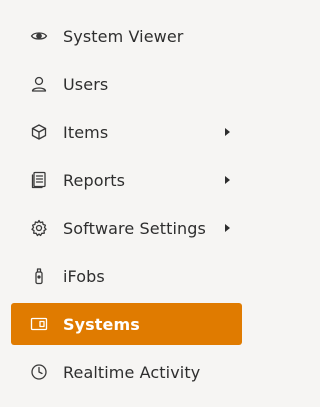 This screenshot has height=407, width=320. I want to click on fob-icon, so click(39, 276).